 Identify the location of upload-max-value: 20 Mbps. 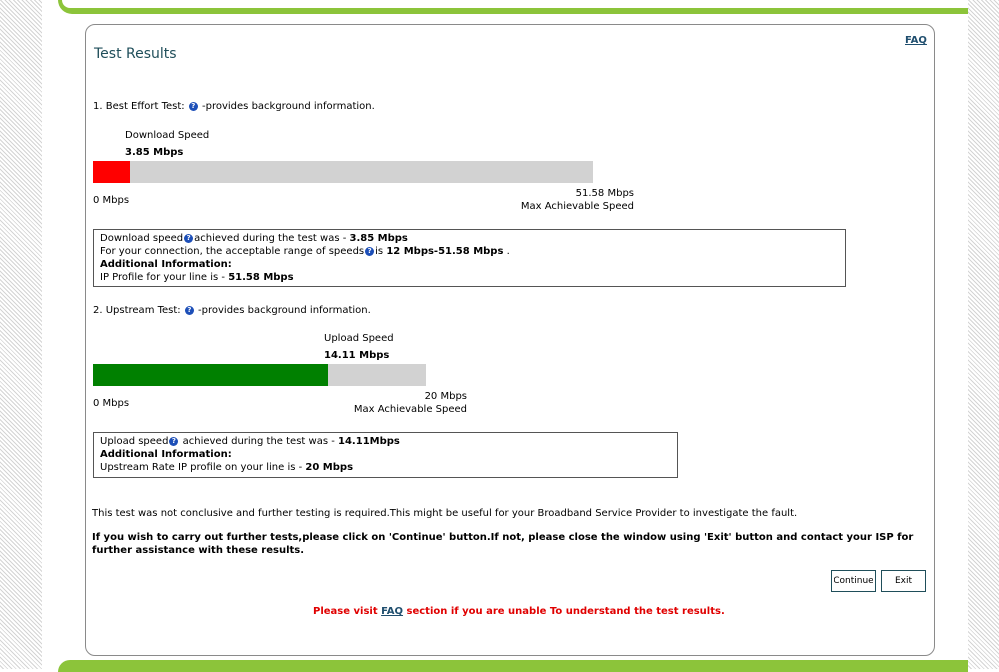
(445, 396).